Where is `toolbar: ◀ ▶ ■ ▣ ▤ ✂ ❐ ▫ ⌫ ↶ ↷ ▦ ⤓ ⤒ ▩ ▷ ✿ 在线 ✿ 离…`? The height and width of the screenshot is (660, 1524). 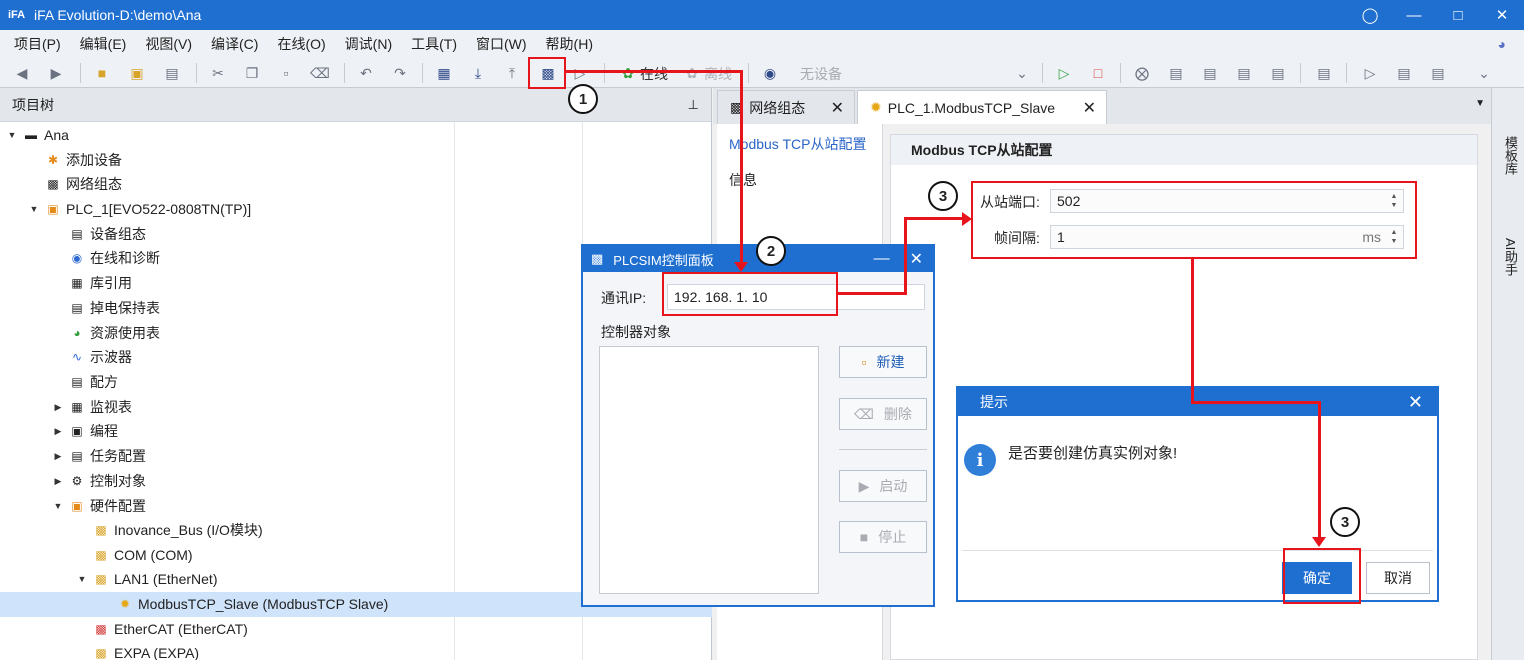
toolbar: ◀ ▶ ■ ▣ ▤ ✂ ❐ ▫ ⌫ ↶ ↷ ▦ ⤓ ⤒ ▩ ▷ ✿ 在线 ✿ 离… is located at coordinates (762, 73).